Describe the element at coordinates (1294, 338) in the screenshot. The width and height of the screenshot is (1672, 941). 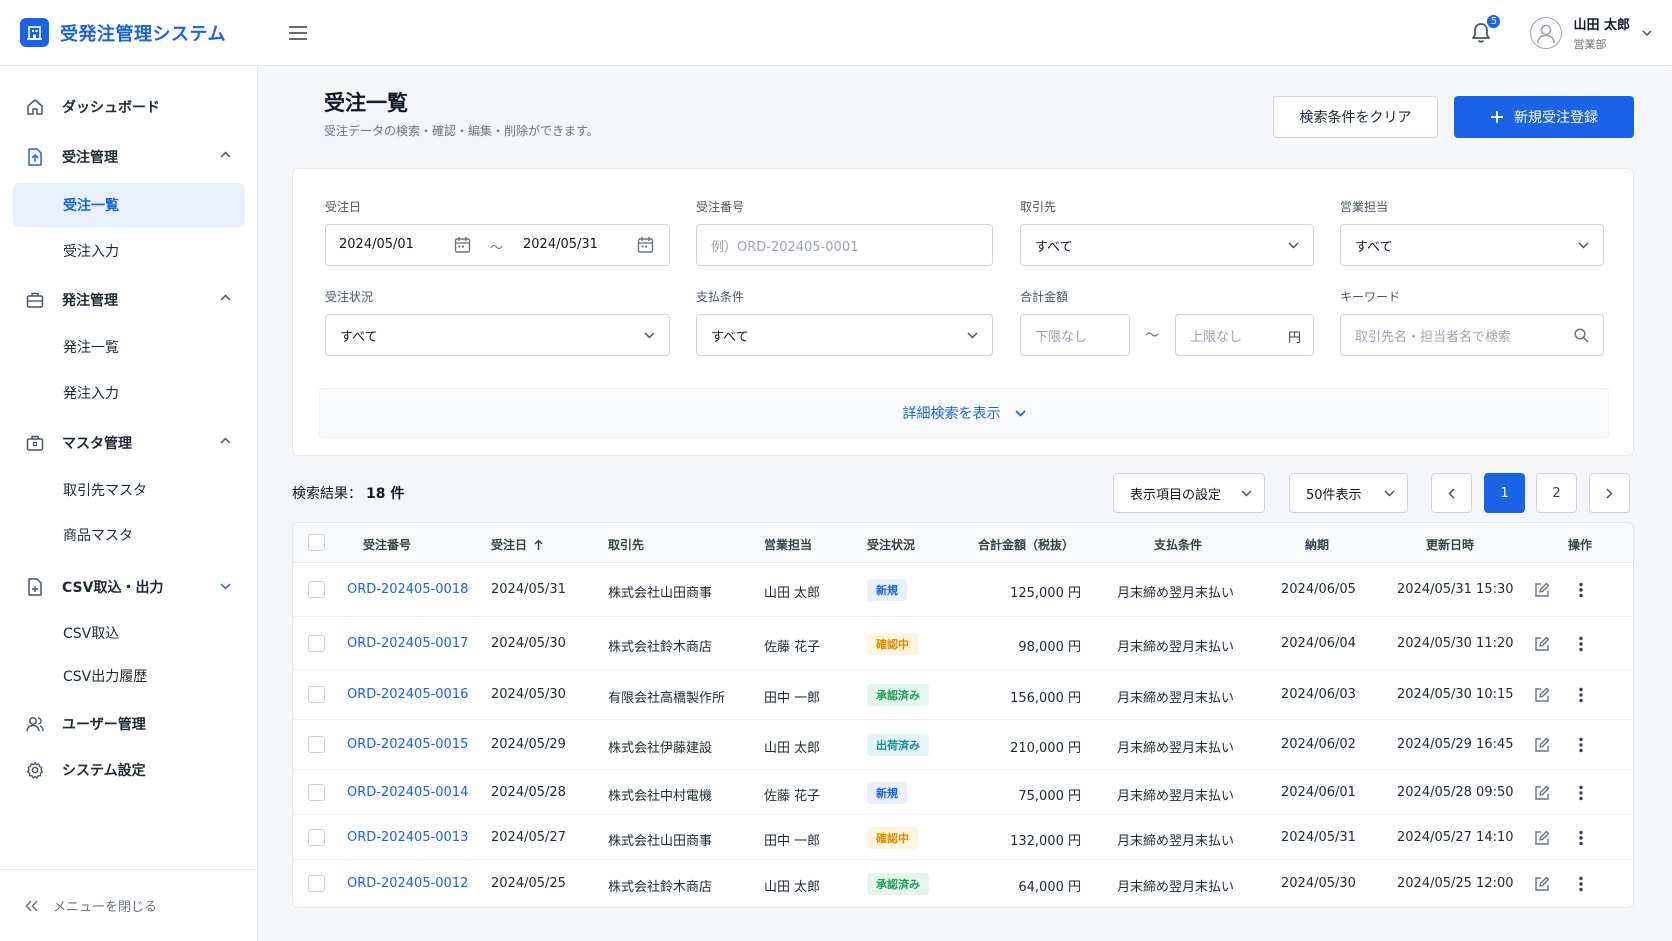
I see `yen-unit: 円` at that location.